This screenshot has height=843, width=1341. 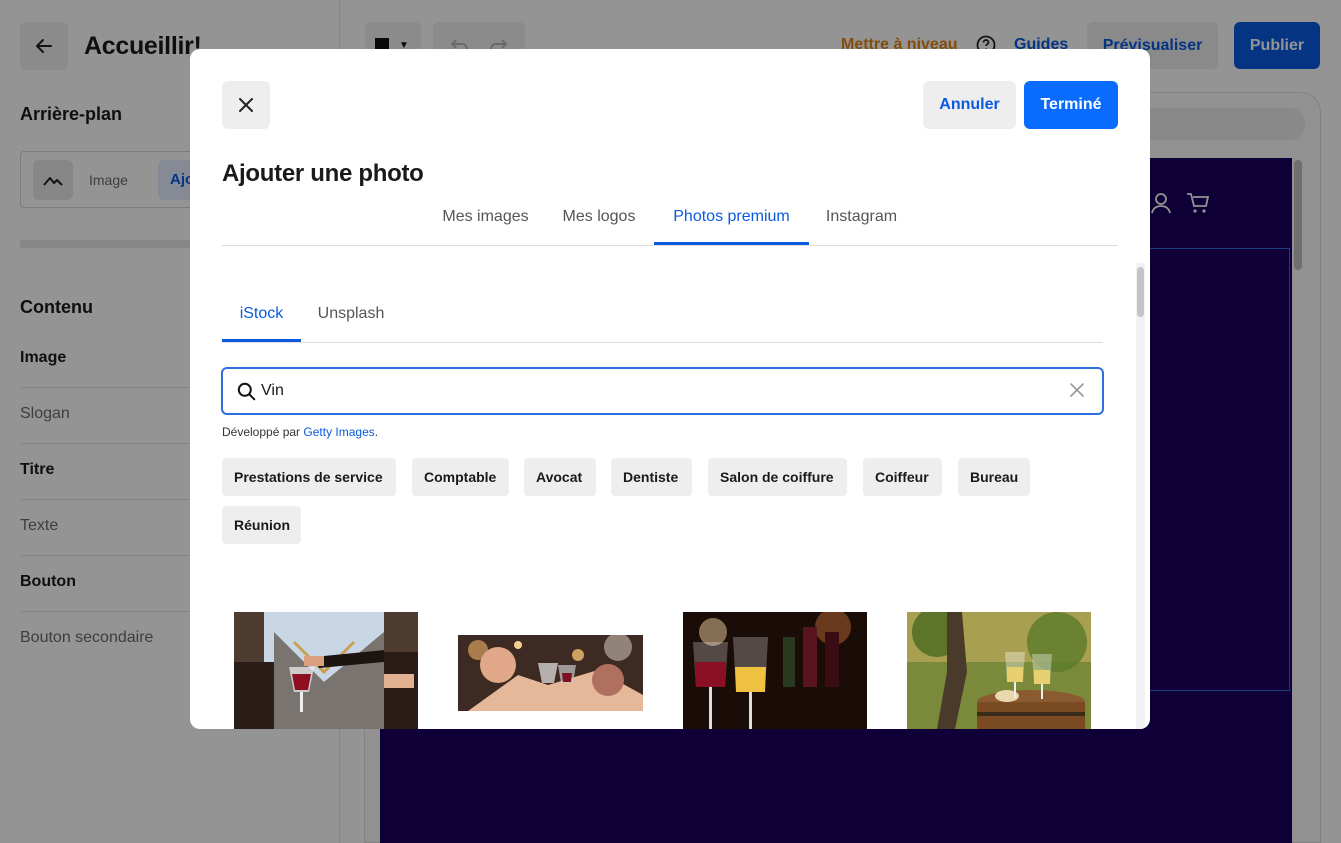 I want to click on modal-title: Ajouter une photo, so click(x=323, y=173).